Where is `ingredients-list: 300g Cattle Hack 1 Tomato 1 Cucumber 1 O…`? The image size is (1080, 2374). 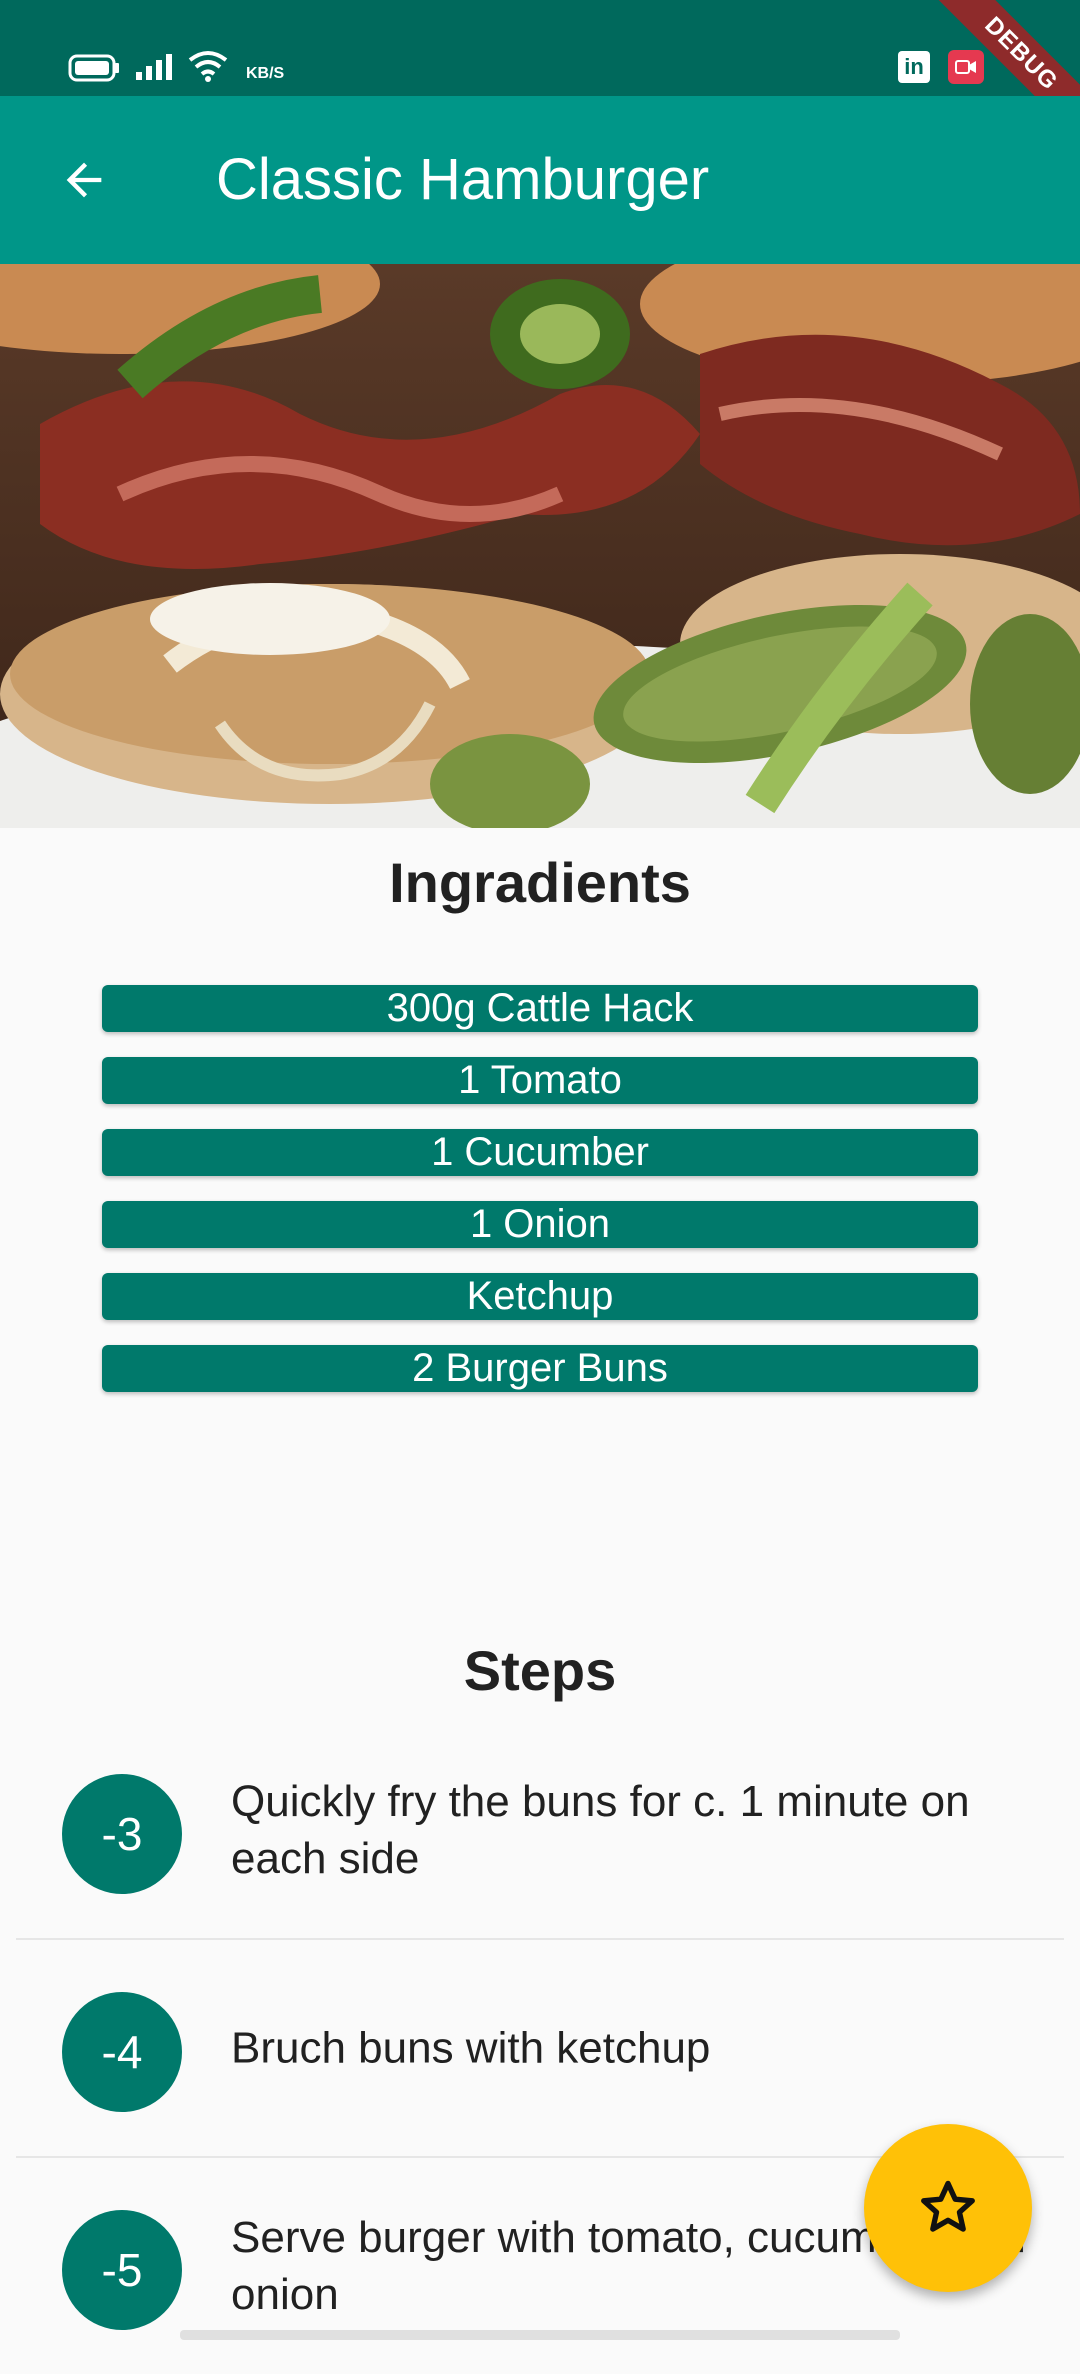 ingredients-list: 300g Cattle Hack 1 Tomato 1 Cucumber 1 O… is located at coordinates (540, 1201).